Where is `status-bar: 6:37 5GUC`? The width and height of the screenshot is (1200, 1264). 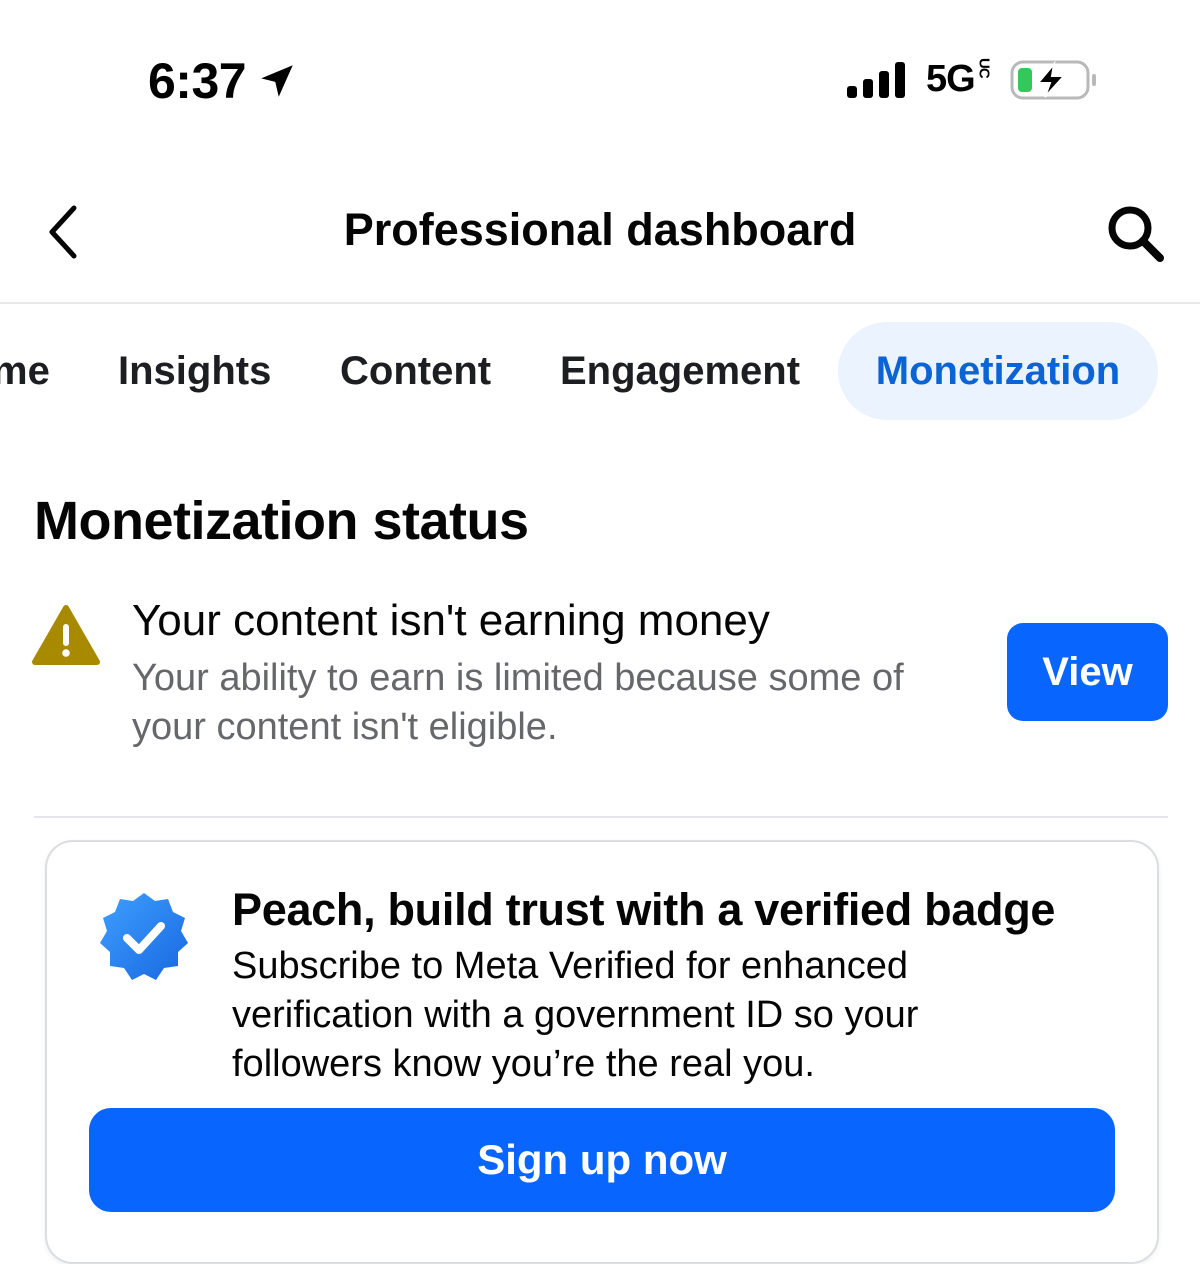
status-bar: 6:37 5GUC is located at coordinates (600, 80).